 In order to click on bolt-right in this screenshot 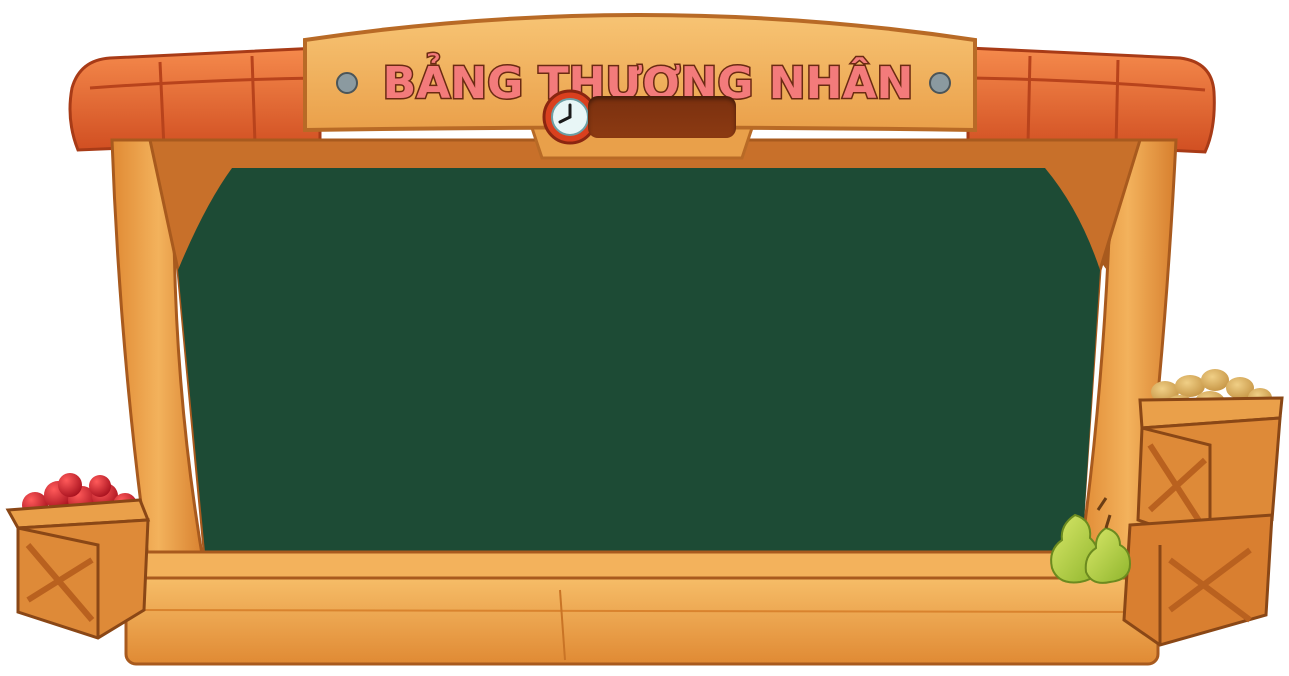, I will do `click(940, 83)`.